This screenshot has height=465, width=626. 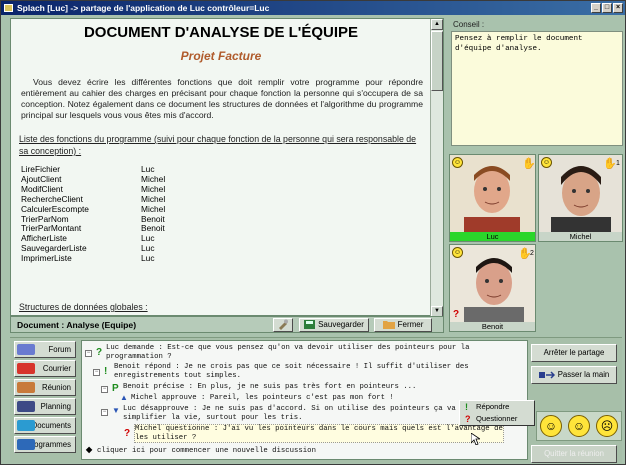 What do you see at coordinates (607, 426) in the screenshot?
I see `sad-icon: ☹` at bounding box center [607, 426].